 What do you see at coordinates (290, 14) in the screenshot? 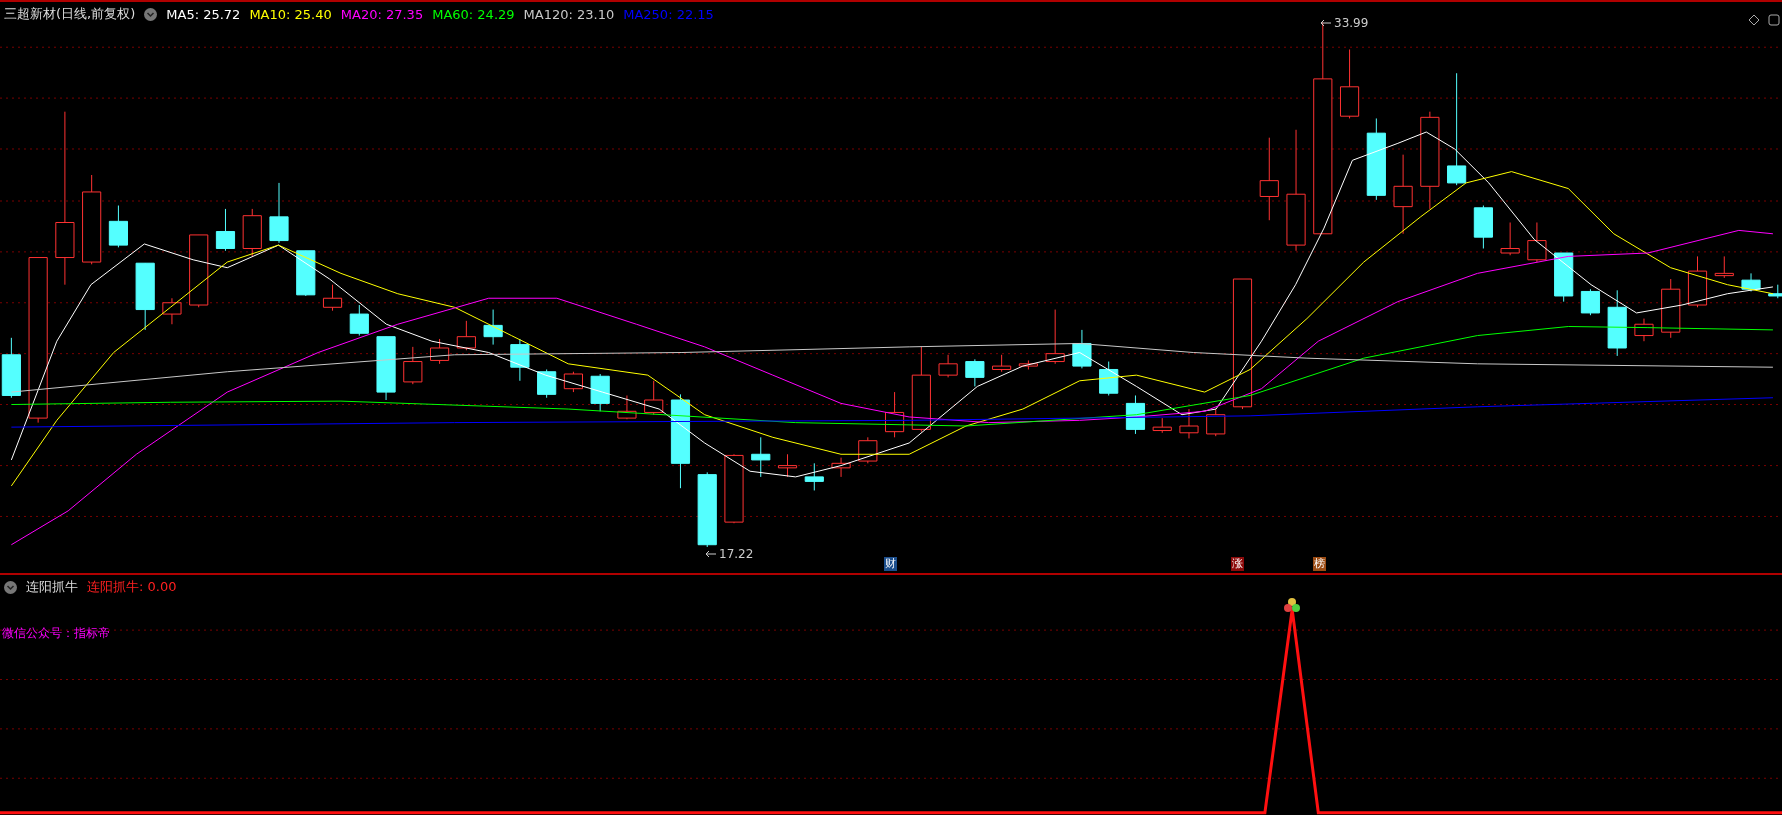
I see `moving-average-value: MA10: 25.40` at bounding box center [290, 14].